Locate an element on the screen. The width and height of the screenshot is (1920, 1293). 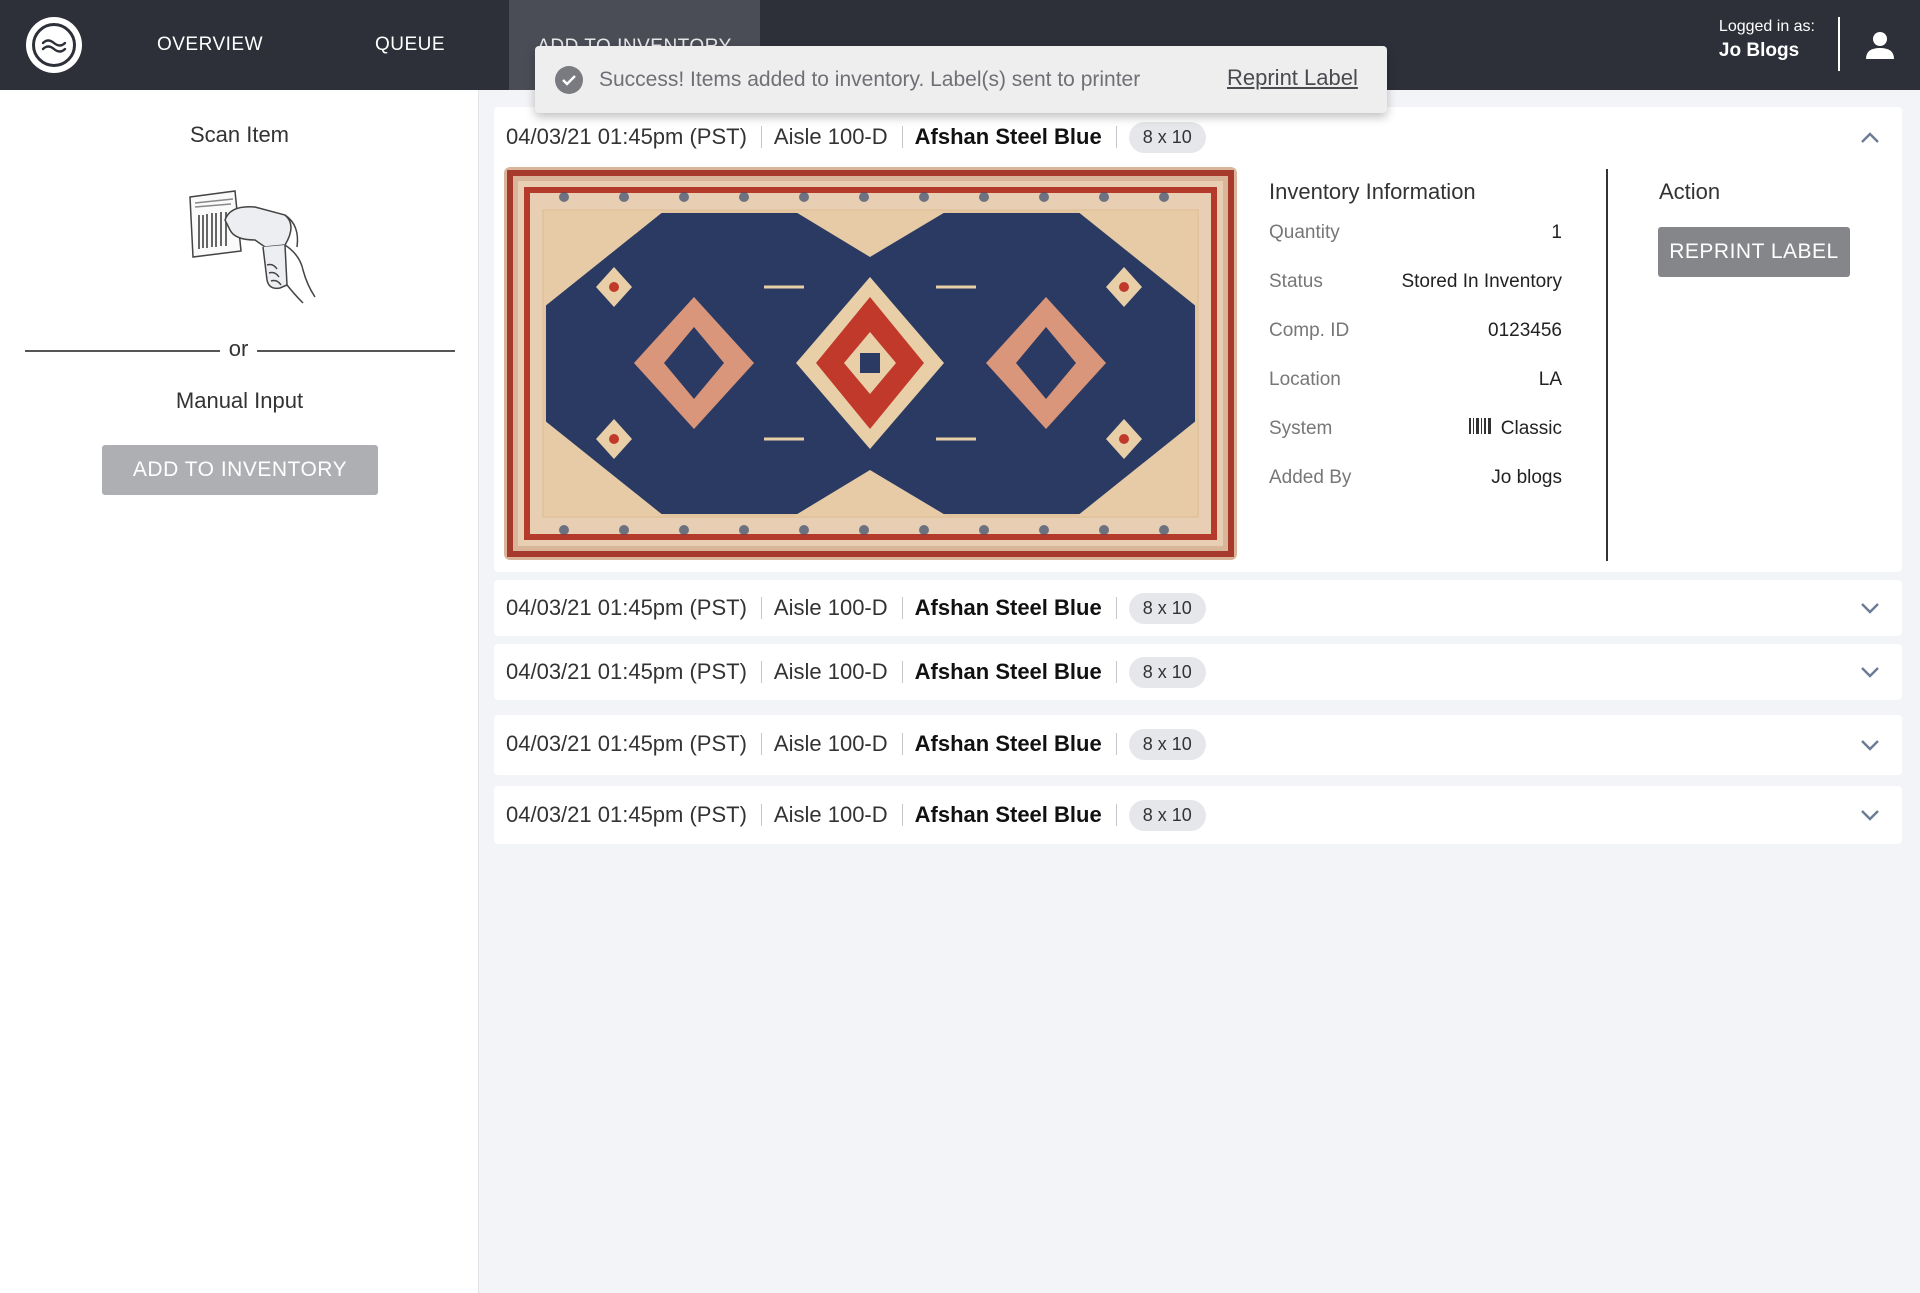
info-row-quantity: Quantity 1 is located at coordinates (1415, 233).